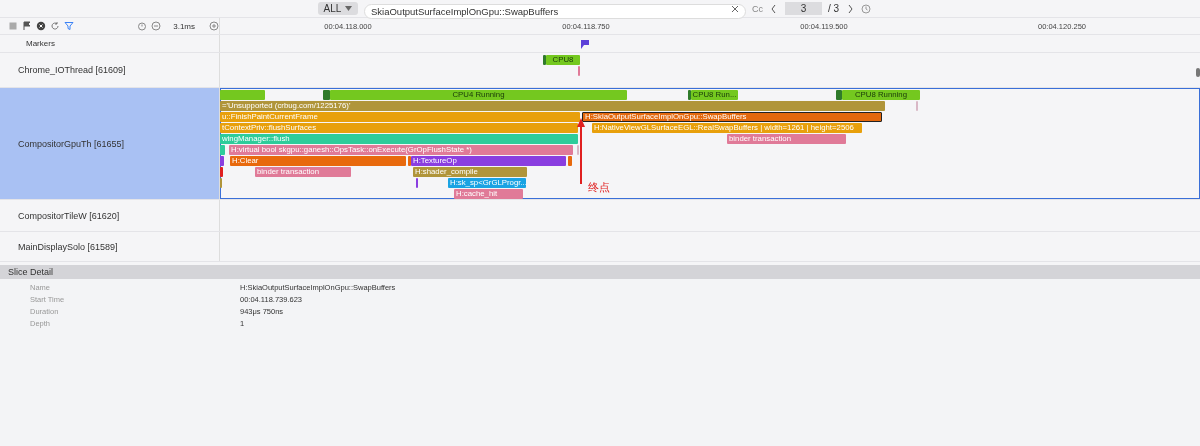 The image size is (1200, 446). What do you see at coordinates (156, 26) in the screenshot?
I see `zoom-out-icon` at bounding box center [156, 26].